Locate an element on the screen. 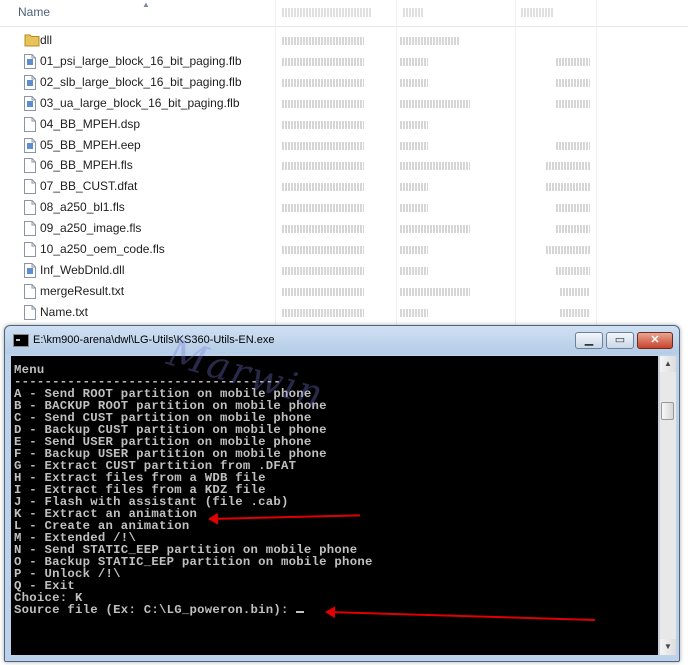 Image resolution: width=688 pixels, height=665 pixels. file-row: 09_a250_image.fls is located at coordinates (344, 228).